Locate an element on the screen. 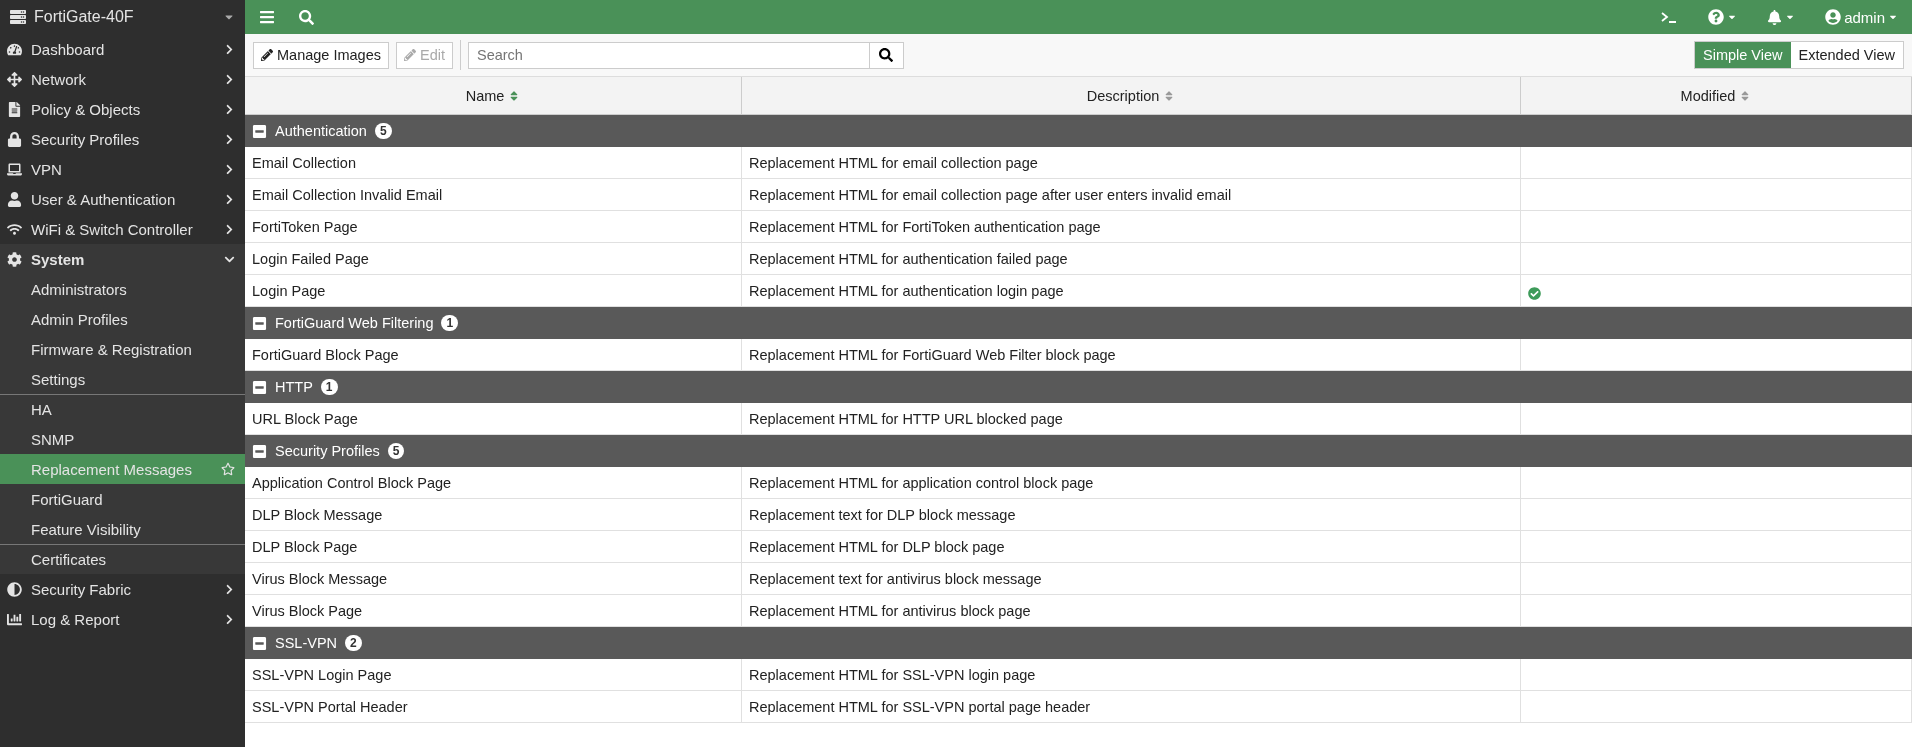 This screenshot has width=1912, height=747. terminal-icon is located at coordinates (1669, 17).